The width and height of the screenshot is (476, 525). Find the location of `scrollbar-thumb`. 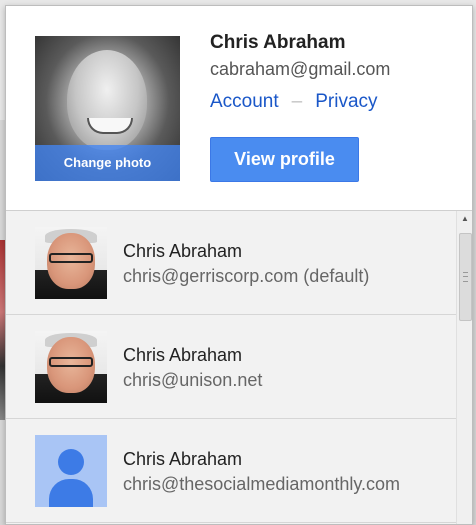

scrollbar-thumb is located at coordinates (465, 277).